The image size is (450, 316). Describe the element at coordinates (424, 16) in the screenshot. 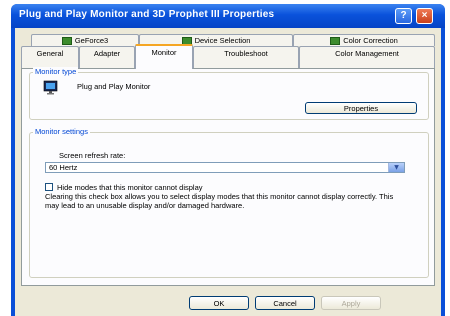

I see `close-button: ×` at that location.